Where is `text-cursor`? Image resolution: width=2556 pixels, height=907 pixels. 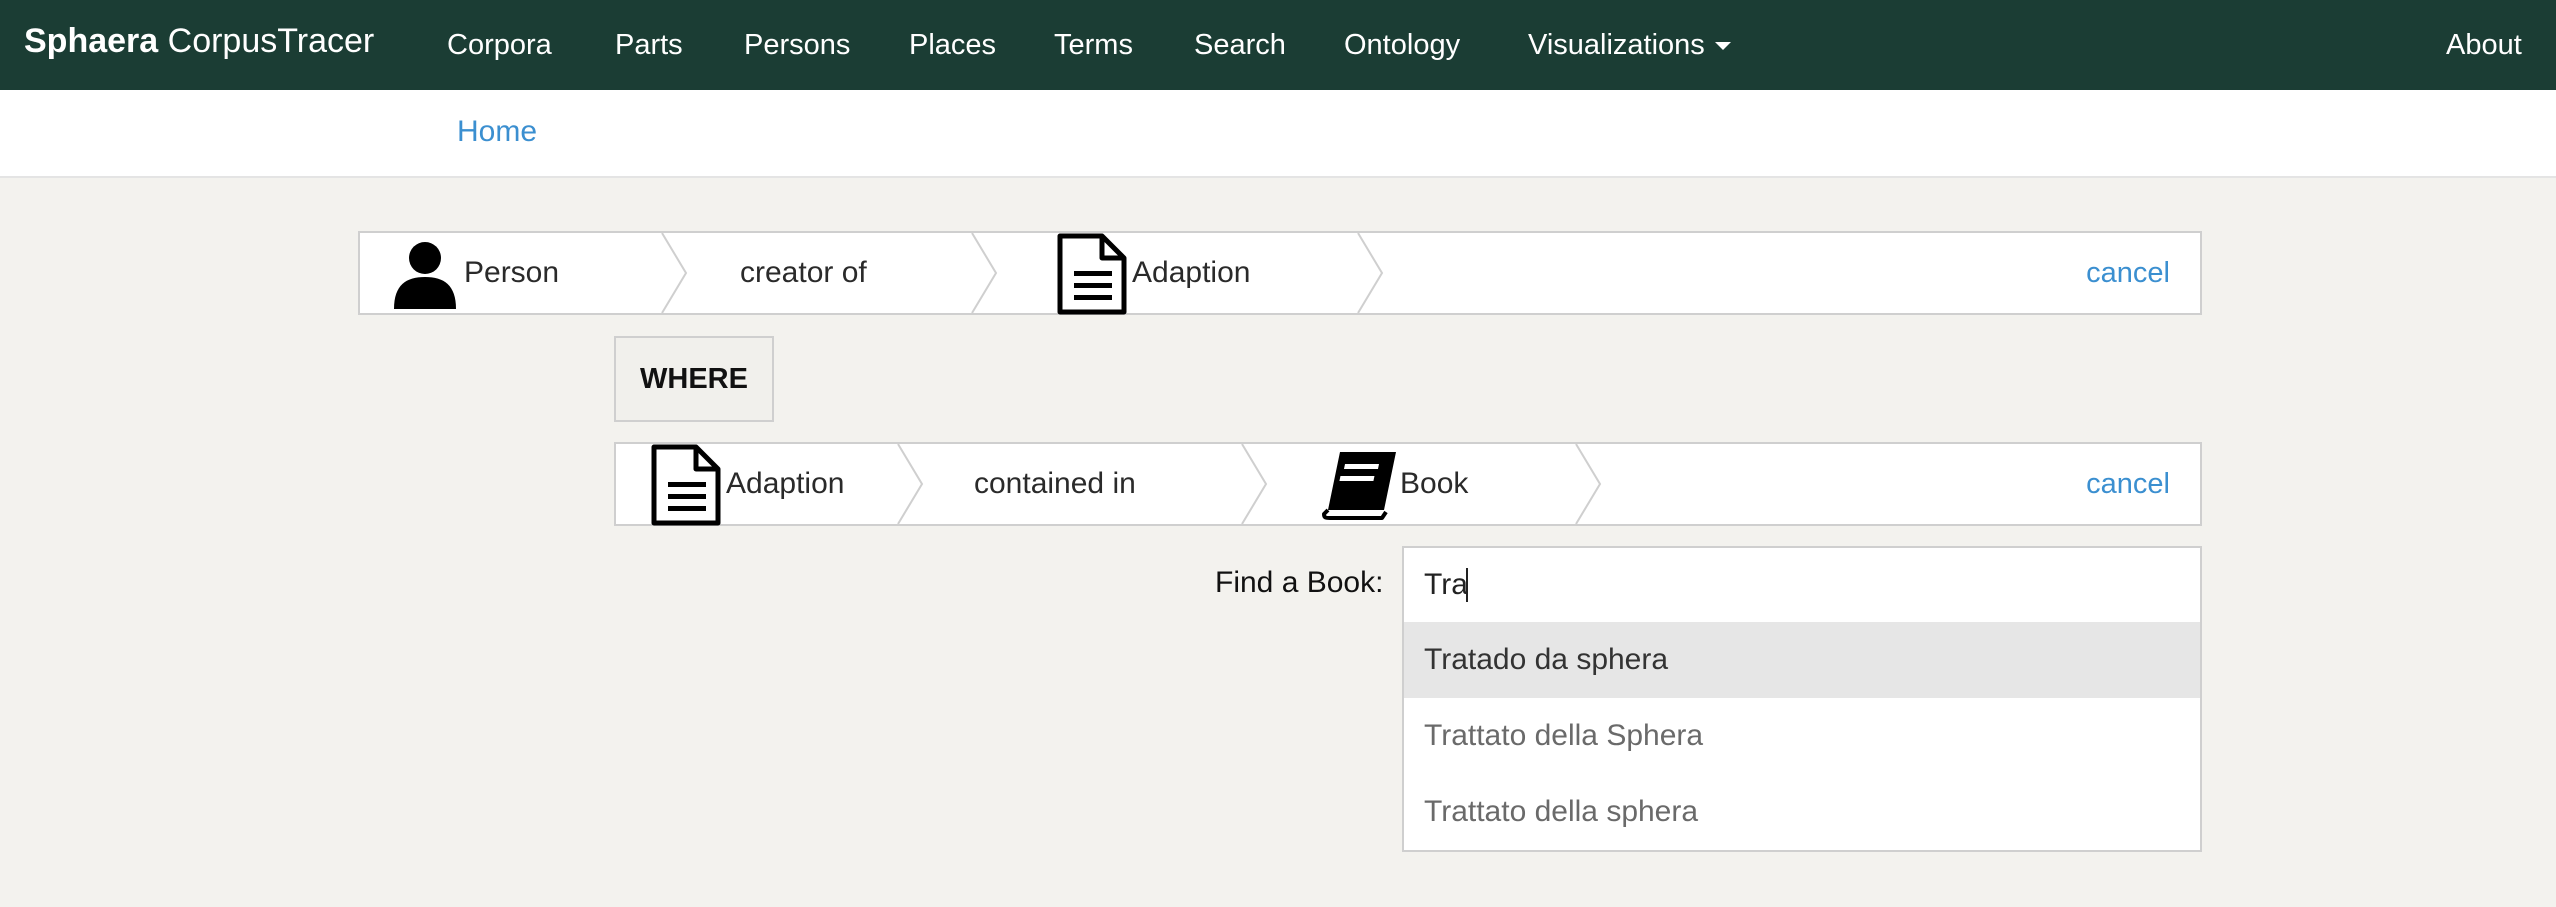 text-cursor is located at coordinates (1467, 585).